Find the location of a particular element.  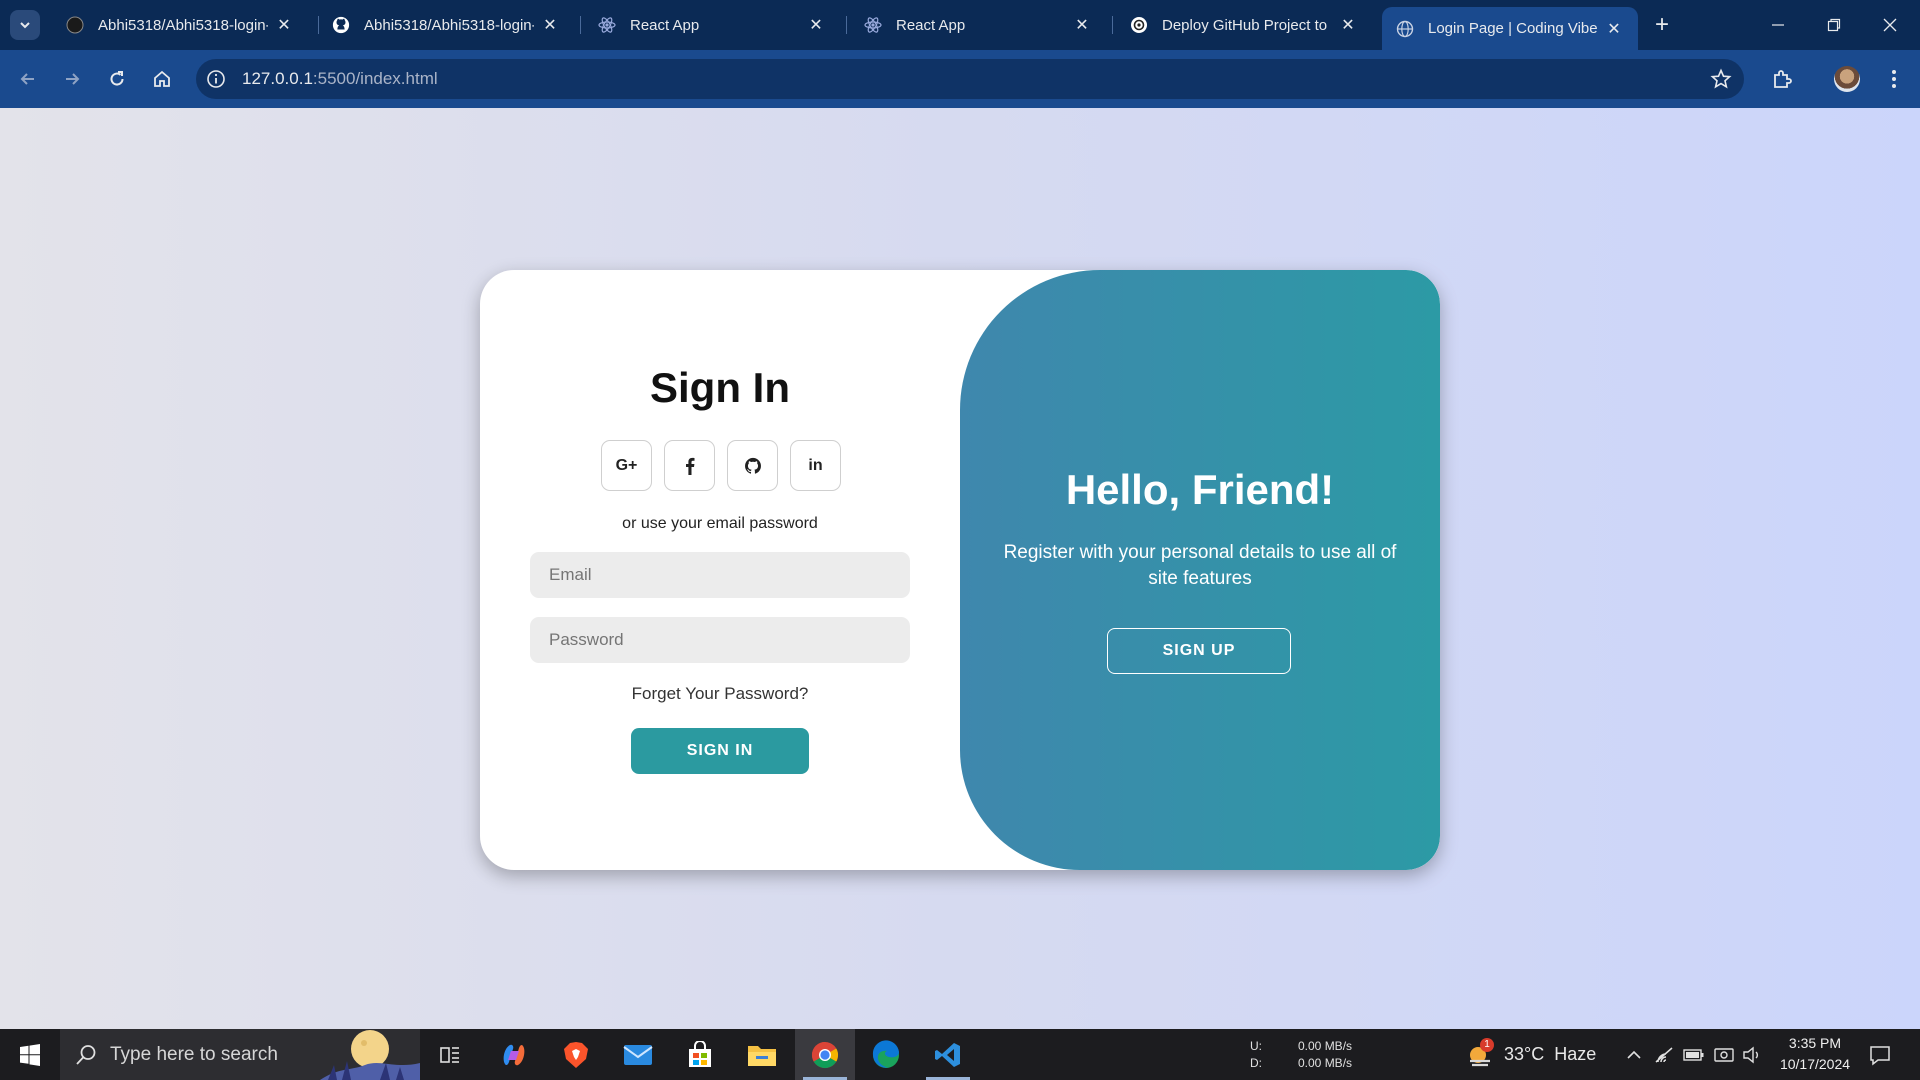

google-plus-icon: G+ is located at coordinates (626, 465).